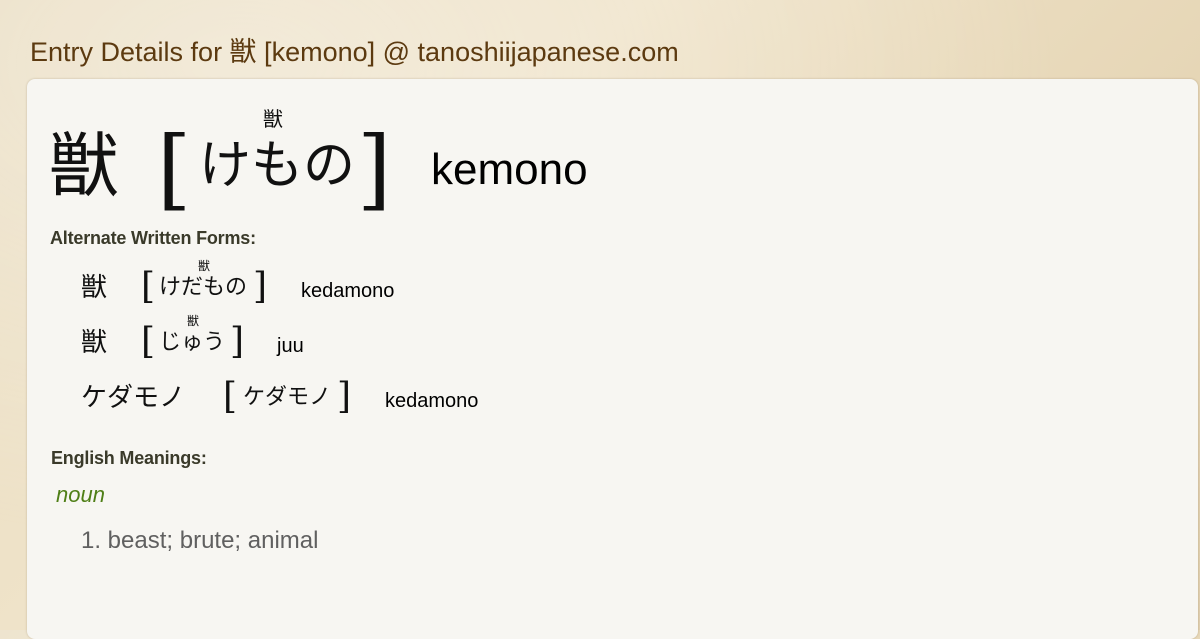 The height and width of the screenshot is (639, 1200). I want to click on alternate-form-item: ケダモノ [ ケダモノ ] kedamono, so click(577, 397).